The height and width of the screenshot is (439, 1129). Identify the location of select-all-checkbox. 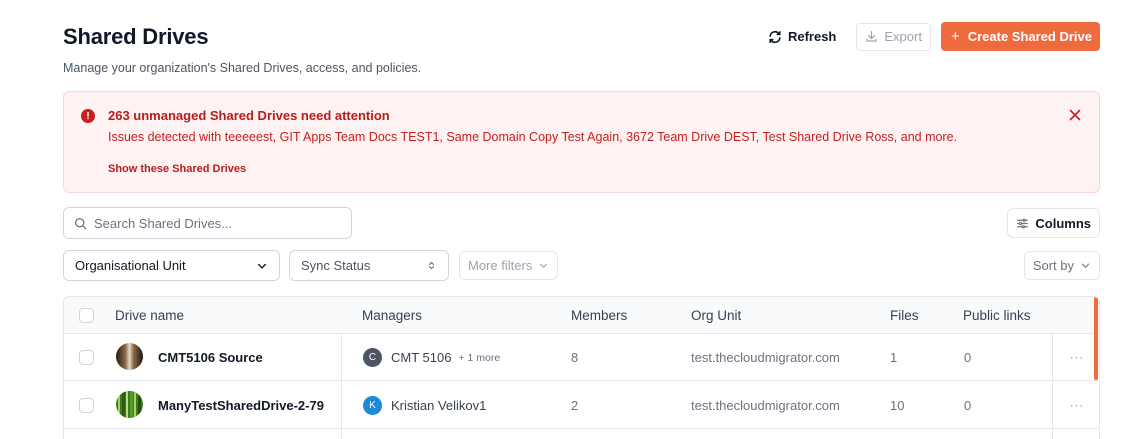
(86, 315).